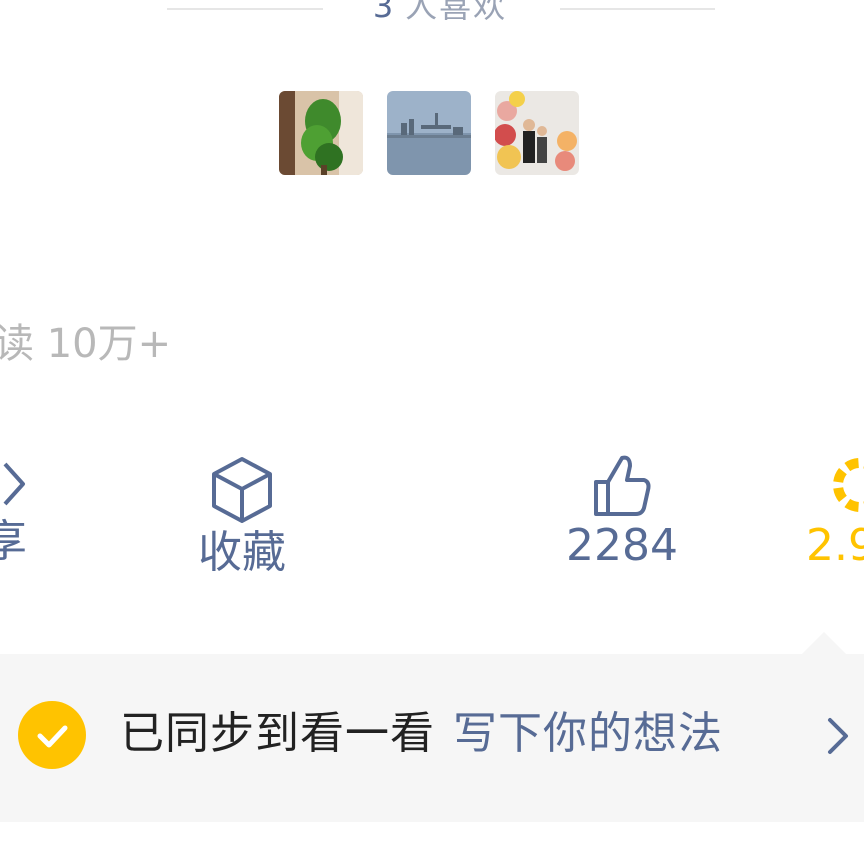 This screenshot has height=864, width=864. Describe the element at coordinates (242, 552) in the screenshot. I see `favorite-label: 收藏` at that location.